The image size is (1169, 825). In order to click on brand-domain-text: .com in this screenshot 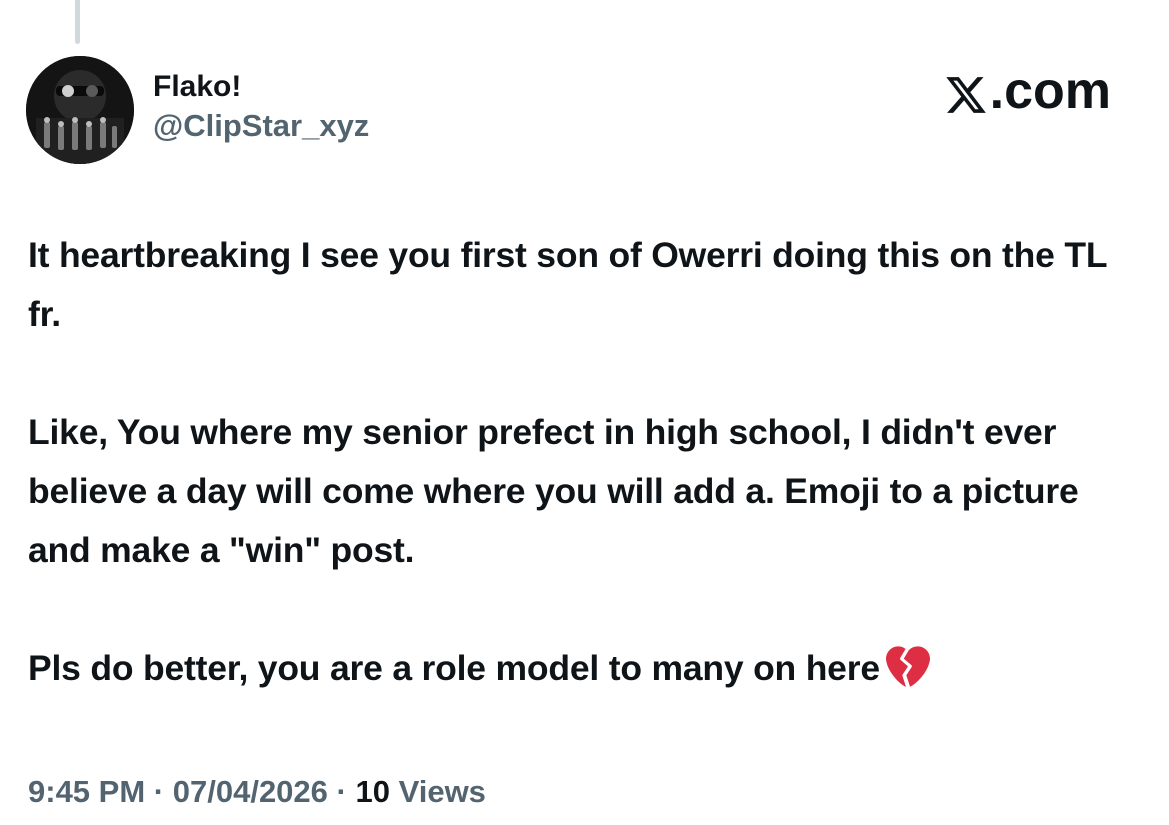, I will do `click(1050, 91)`.